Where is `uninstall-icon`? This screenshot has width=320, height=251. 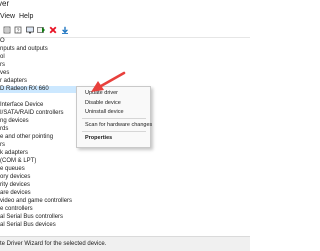
uninstall-icon is located at coordinates (53, 30).